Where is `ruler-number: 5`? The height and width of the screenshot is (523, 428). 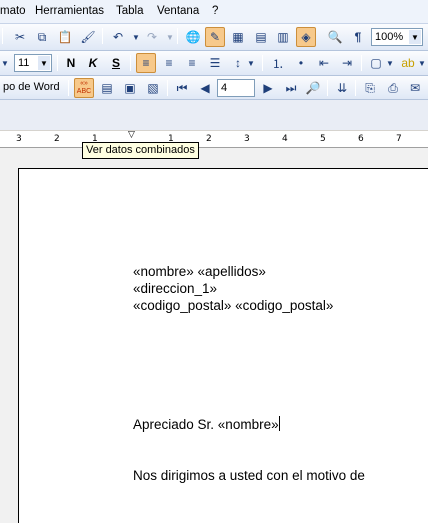
ruler-number: 5 is located at coordinates (323, 139).